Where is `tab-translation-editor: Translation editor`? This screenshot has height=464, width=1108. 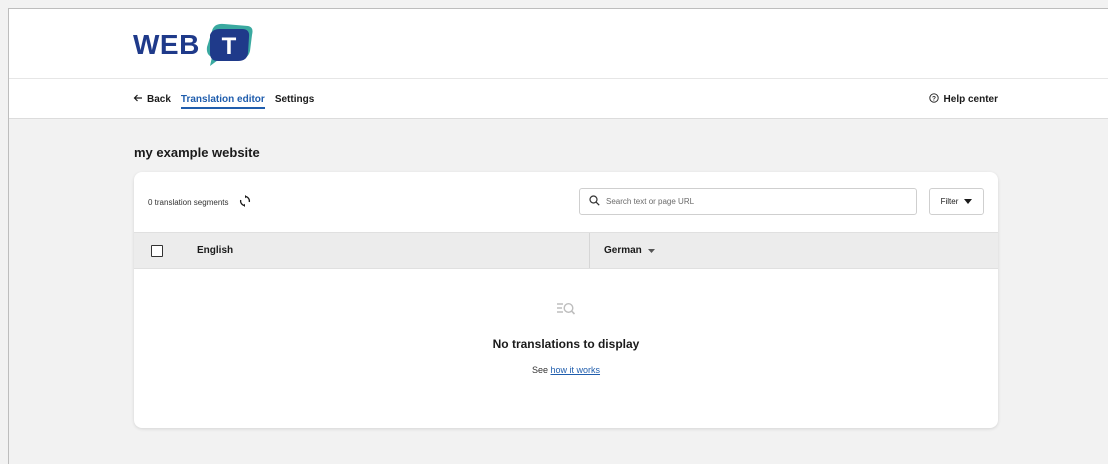 tab-translation-editor: Translation editor is located at coordinates (222, 99).